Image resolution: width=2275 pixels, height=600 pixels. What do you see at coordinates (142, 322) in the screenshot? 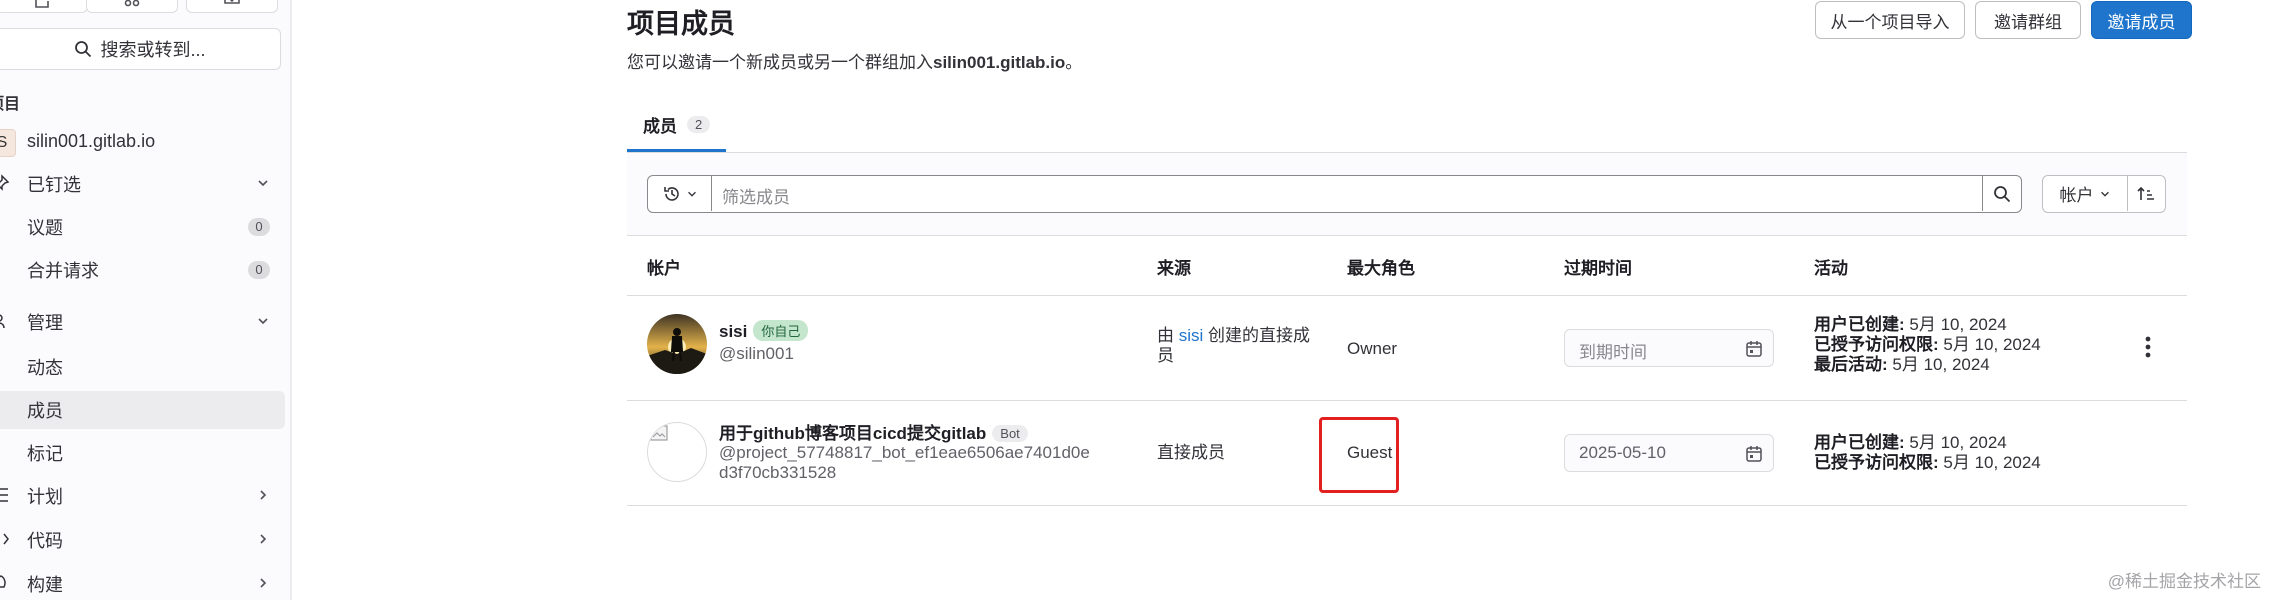
I see `sidebar-item-manage: 管理` at bounding box center [142, 322].